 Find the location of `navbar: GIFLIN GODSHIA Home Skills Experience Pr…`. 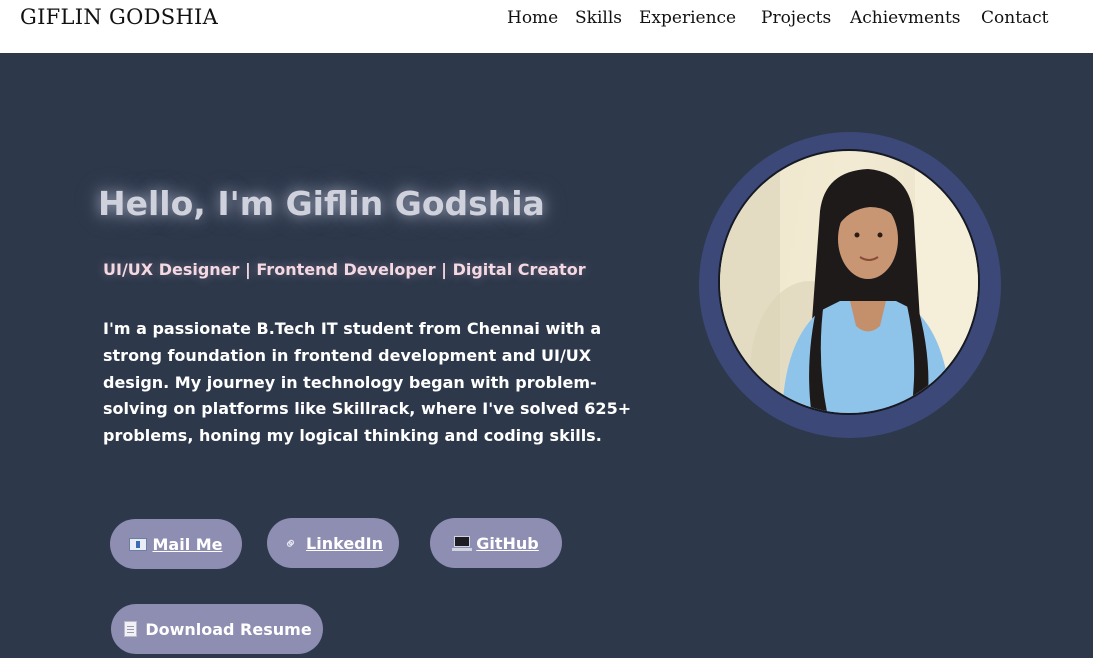

navbar: GIFLIN GODSHIA Home Skills Experience Pr… is located at coordinates (546, 26).